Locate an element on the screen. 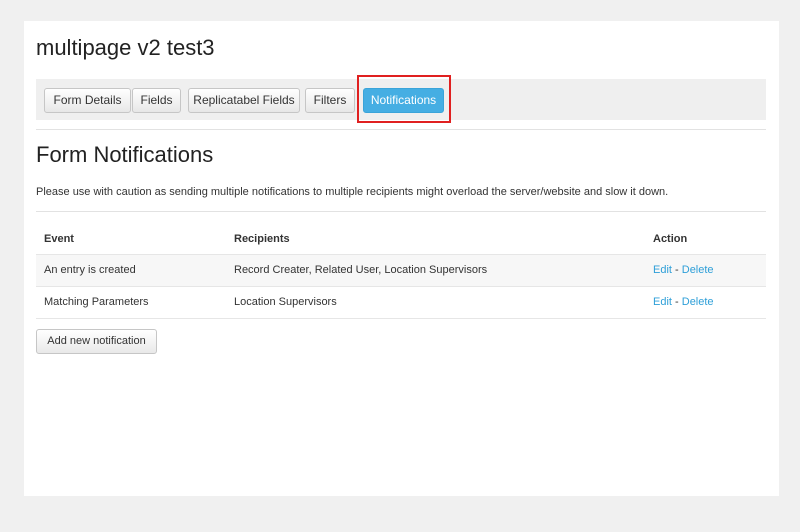  tab-form-details: Form Details is located at coordinates (87, 100).